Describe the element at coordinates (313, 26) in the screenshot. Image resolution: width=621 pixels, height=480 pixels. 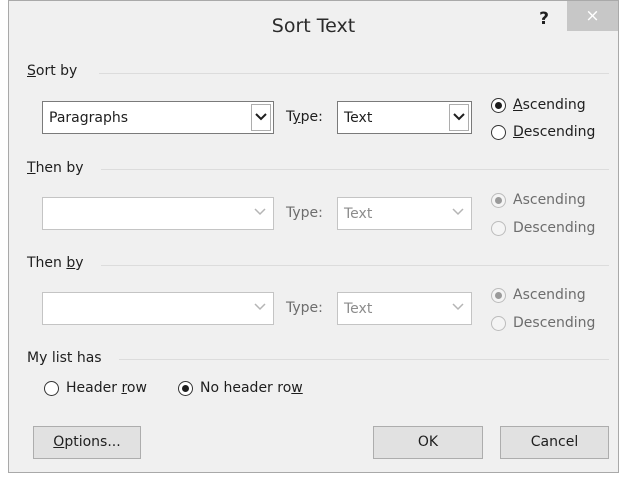
I see `dialog-title: Sort Text` at that location.